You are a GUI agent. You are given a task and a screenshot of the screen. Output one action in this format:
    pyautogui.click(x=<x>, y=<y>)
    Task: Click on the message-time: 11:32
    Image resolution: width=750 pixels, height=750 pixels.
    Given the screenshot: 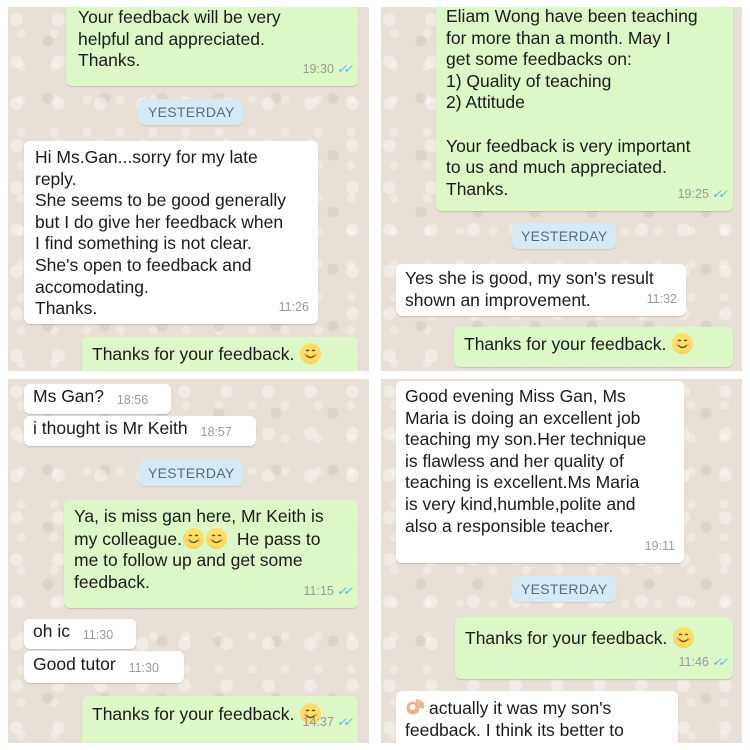 What is the action you would take?
    pyautogui.click(x=661, y=299)
    